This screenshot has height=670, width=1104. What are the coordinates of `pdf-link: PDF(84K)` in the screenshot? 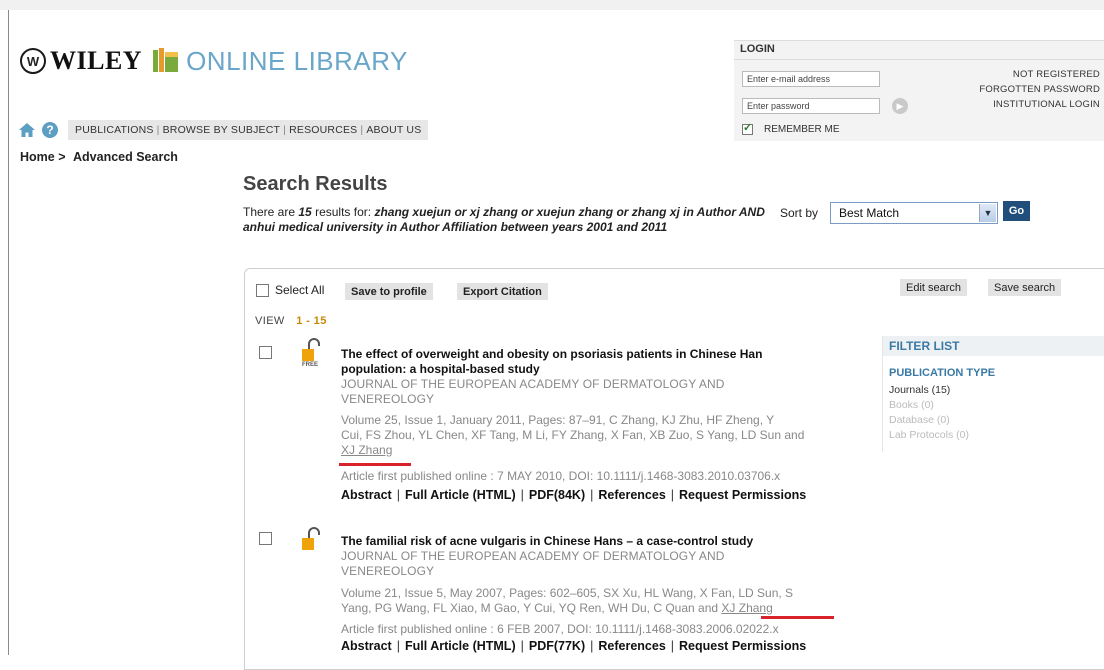 It's located at (557, 495).